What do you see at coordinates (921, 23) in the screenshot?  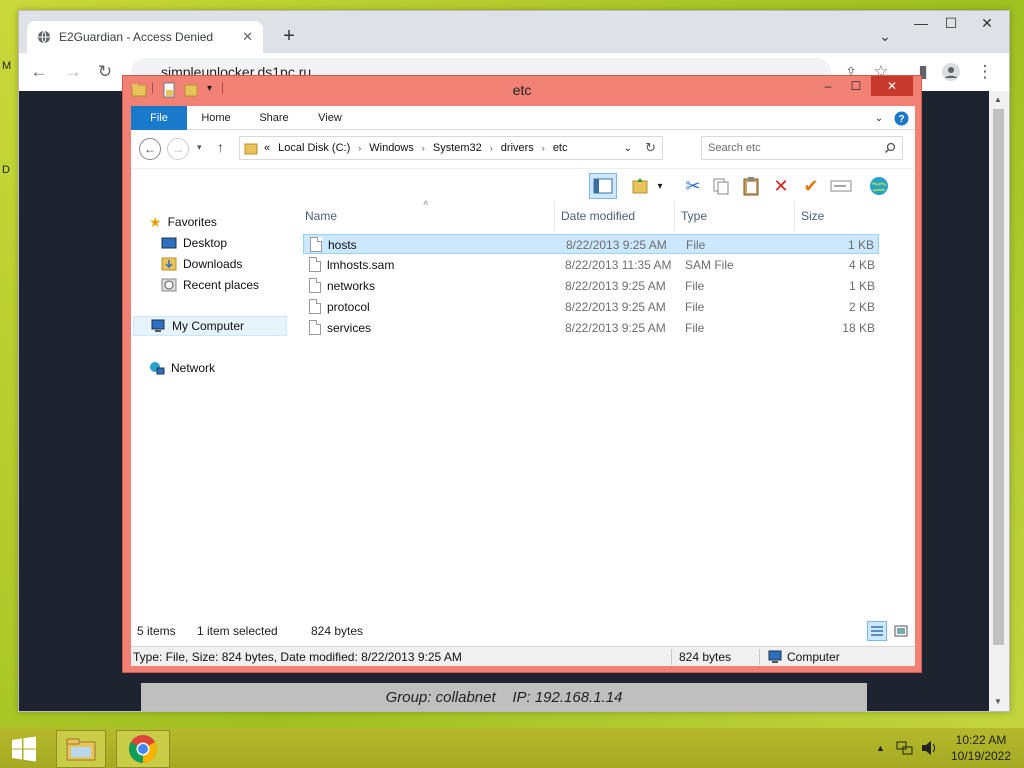 I see `minimize-button: —` at bounding box center [921, 23].